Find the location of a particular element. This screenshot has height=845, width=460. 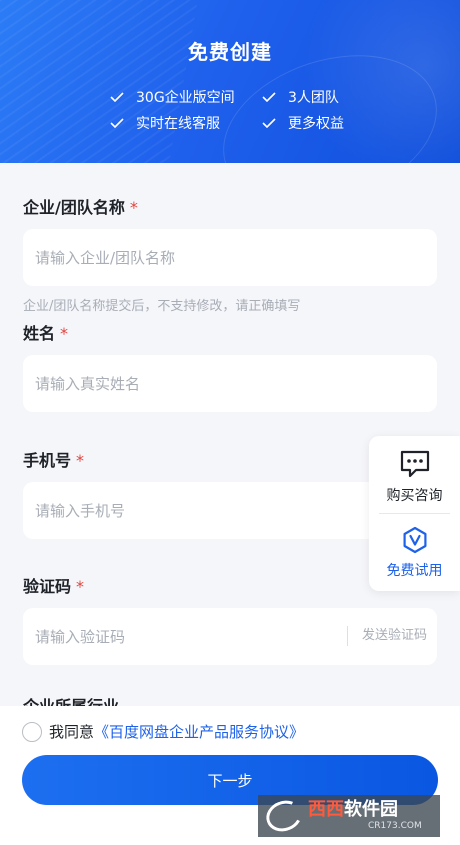

purchase-consult-button: 购买咨询 is located at coordinates (414, 477).